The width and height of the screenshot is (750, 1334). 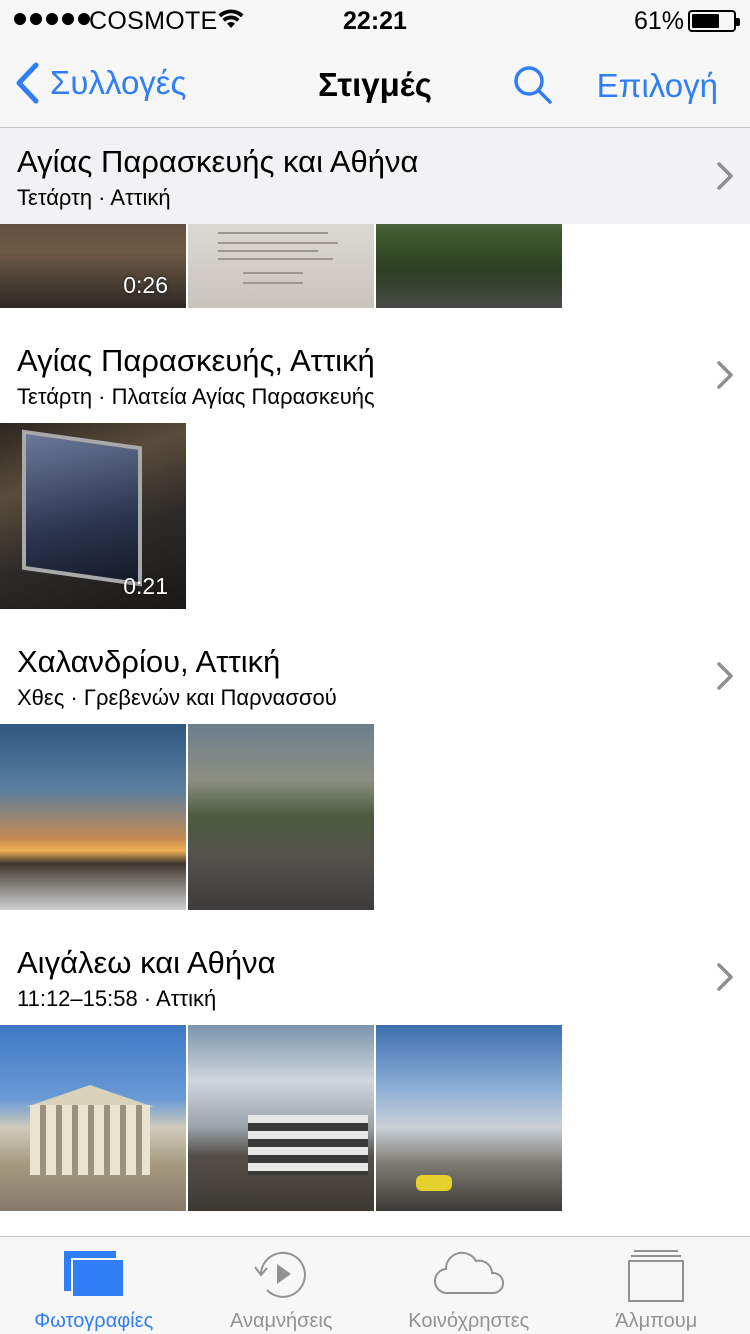 I want to click on tab-label: Αναμνήσεις, so click(x=281, y=1321).